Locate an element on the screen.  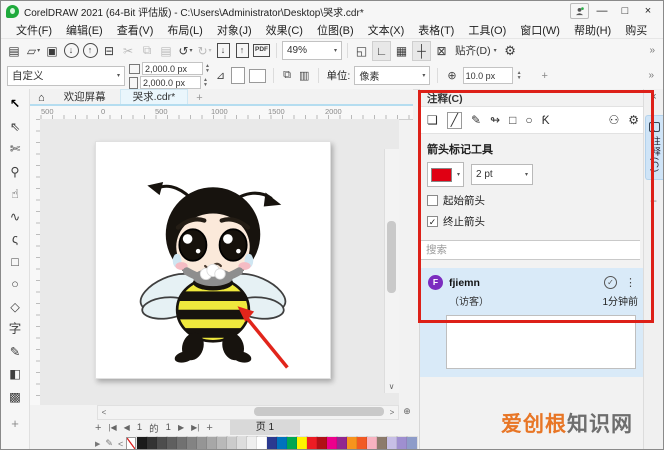
cloud-upload-button: ↑ is located at coordinates (90, 51).